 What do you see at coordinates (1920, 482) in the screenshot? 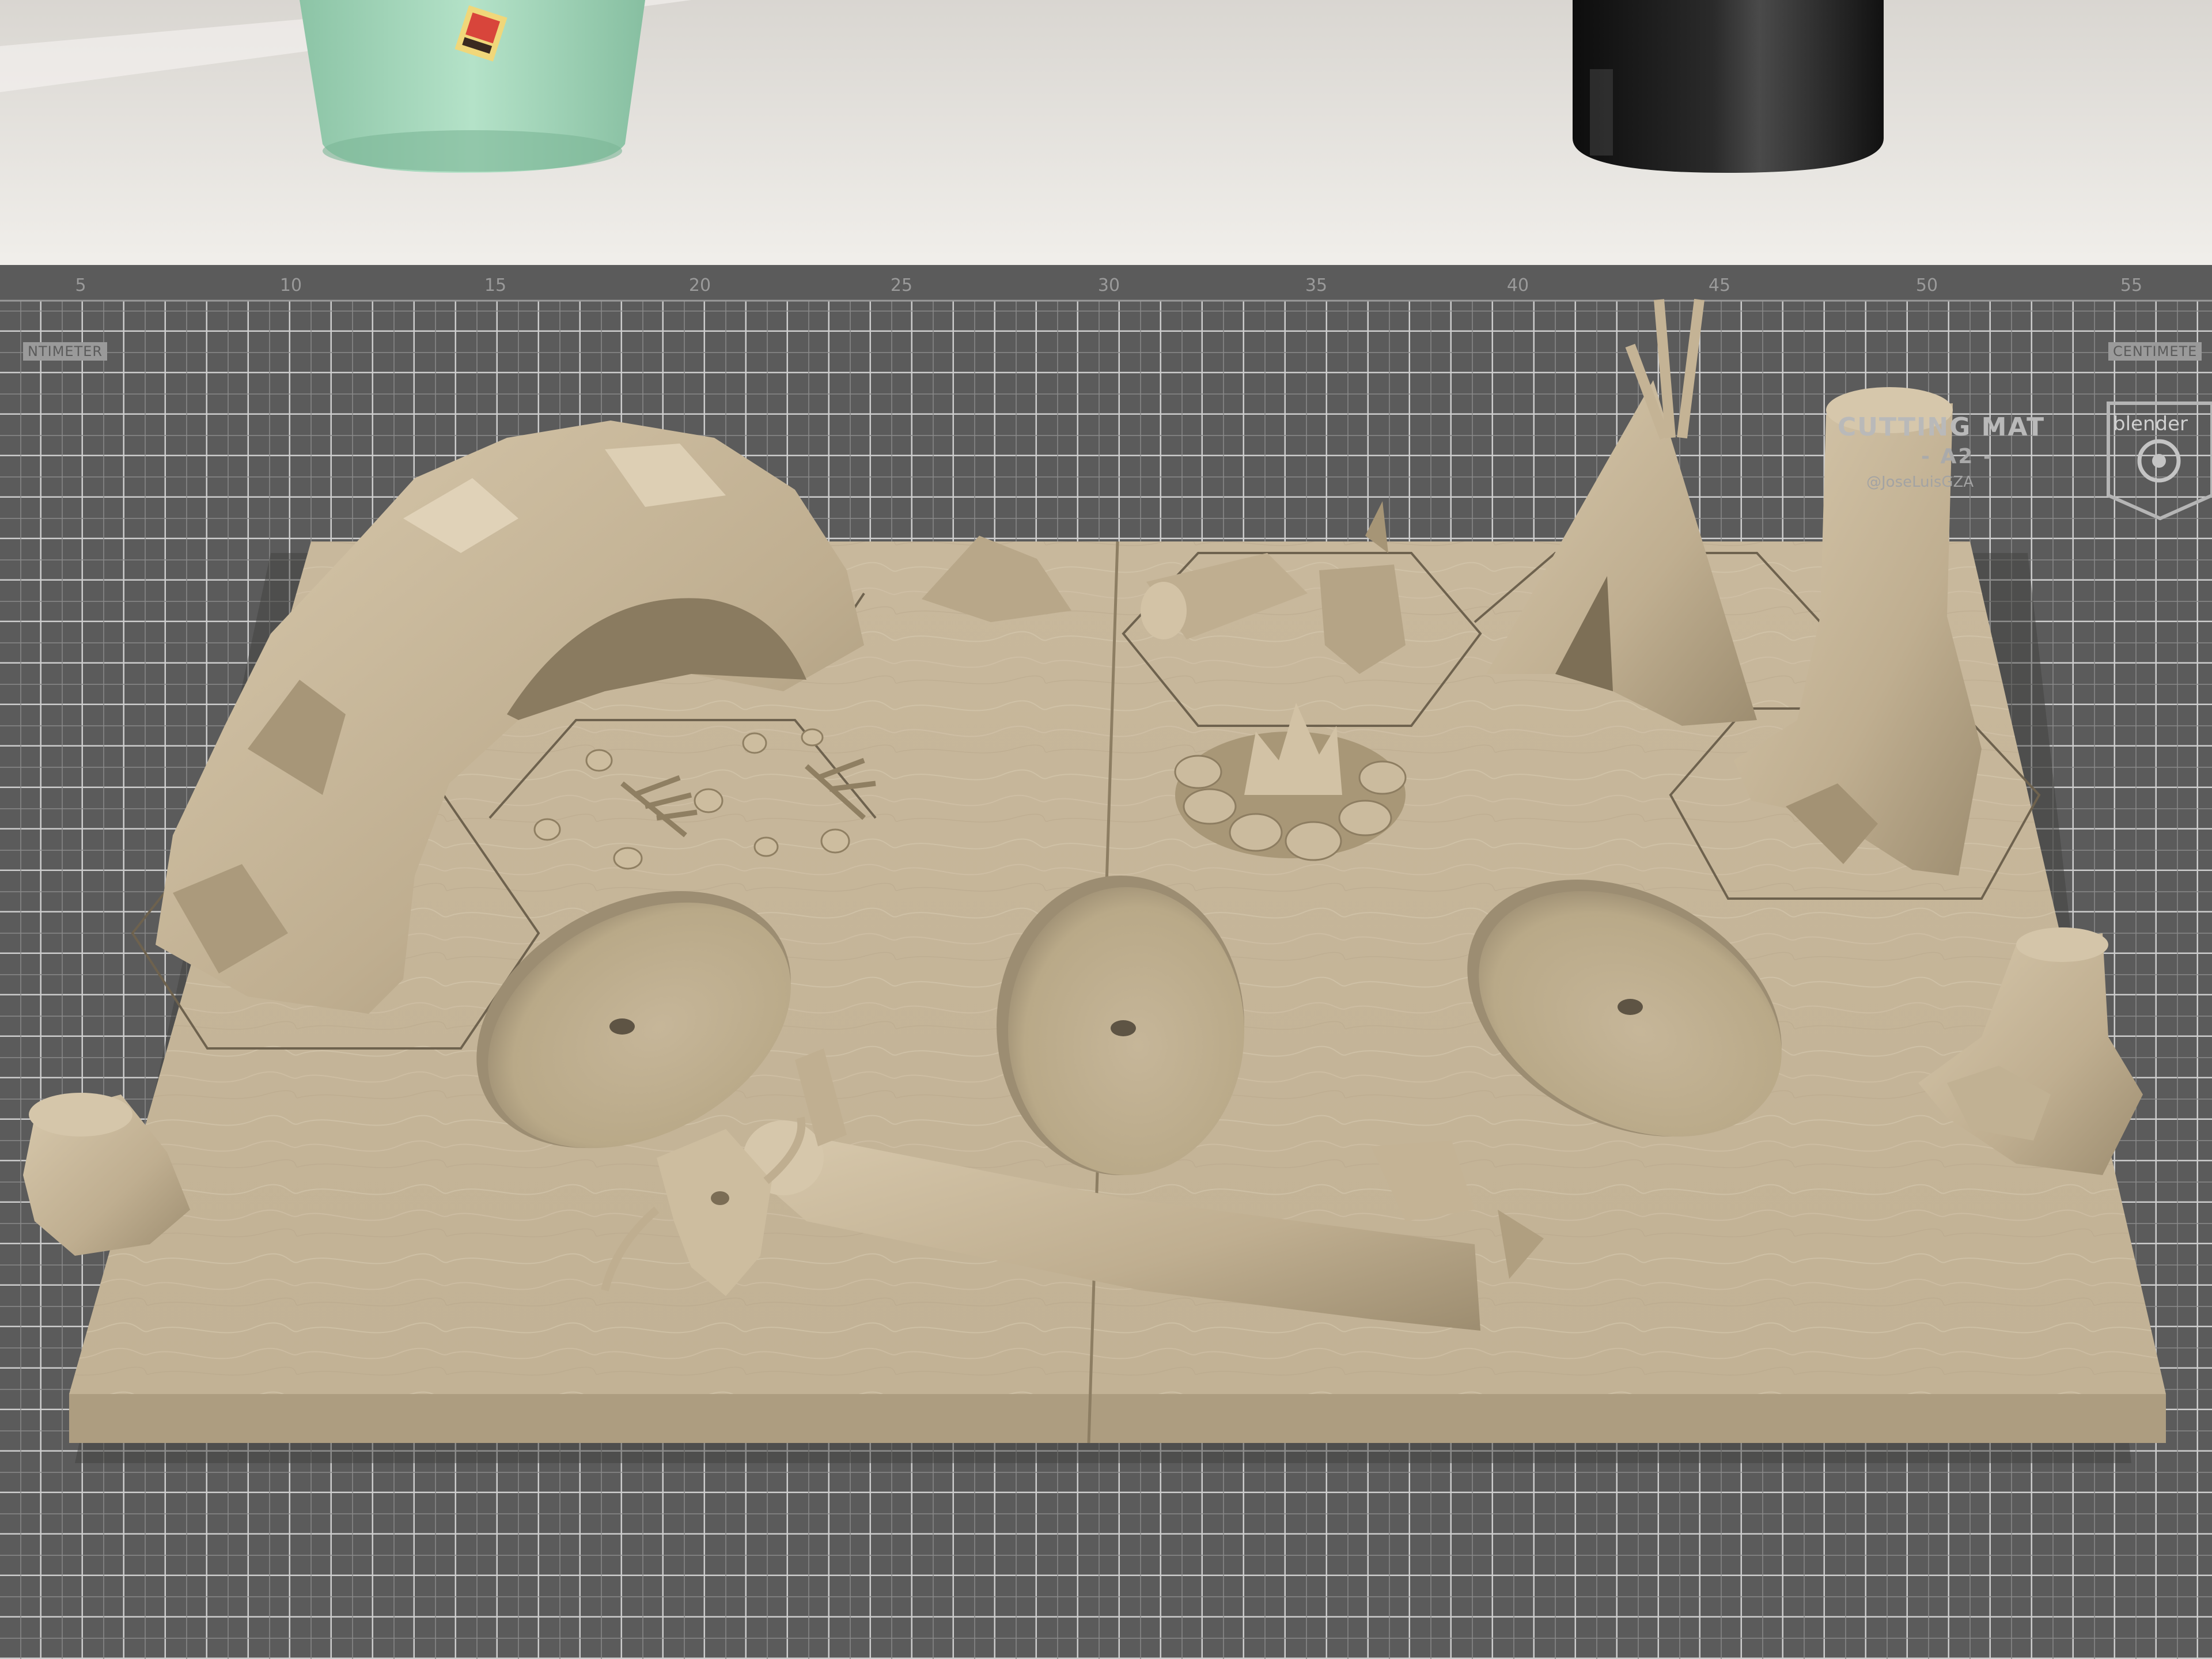
I see `mat-author-handle: @JoseLuisGZA` at bounding box center [1920, 482].